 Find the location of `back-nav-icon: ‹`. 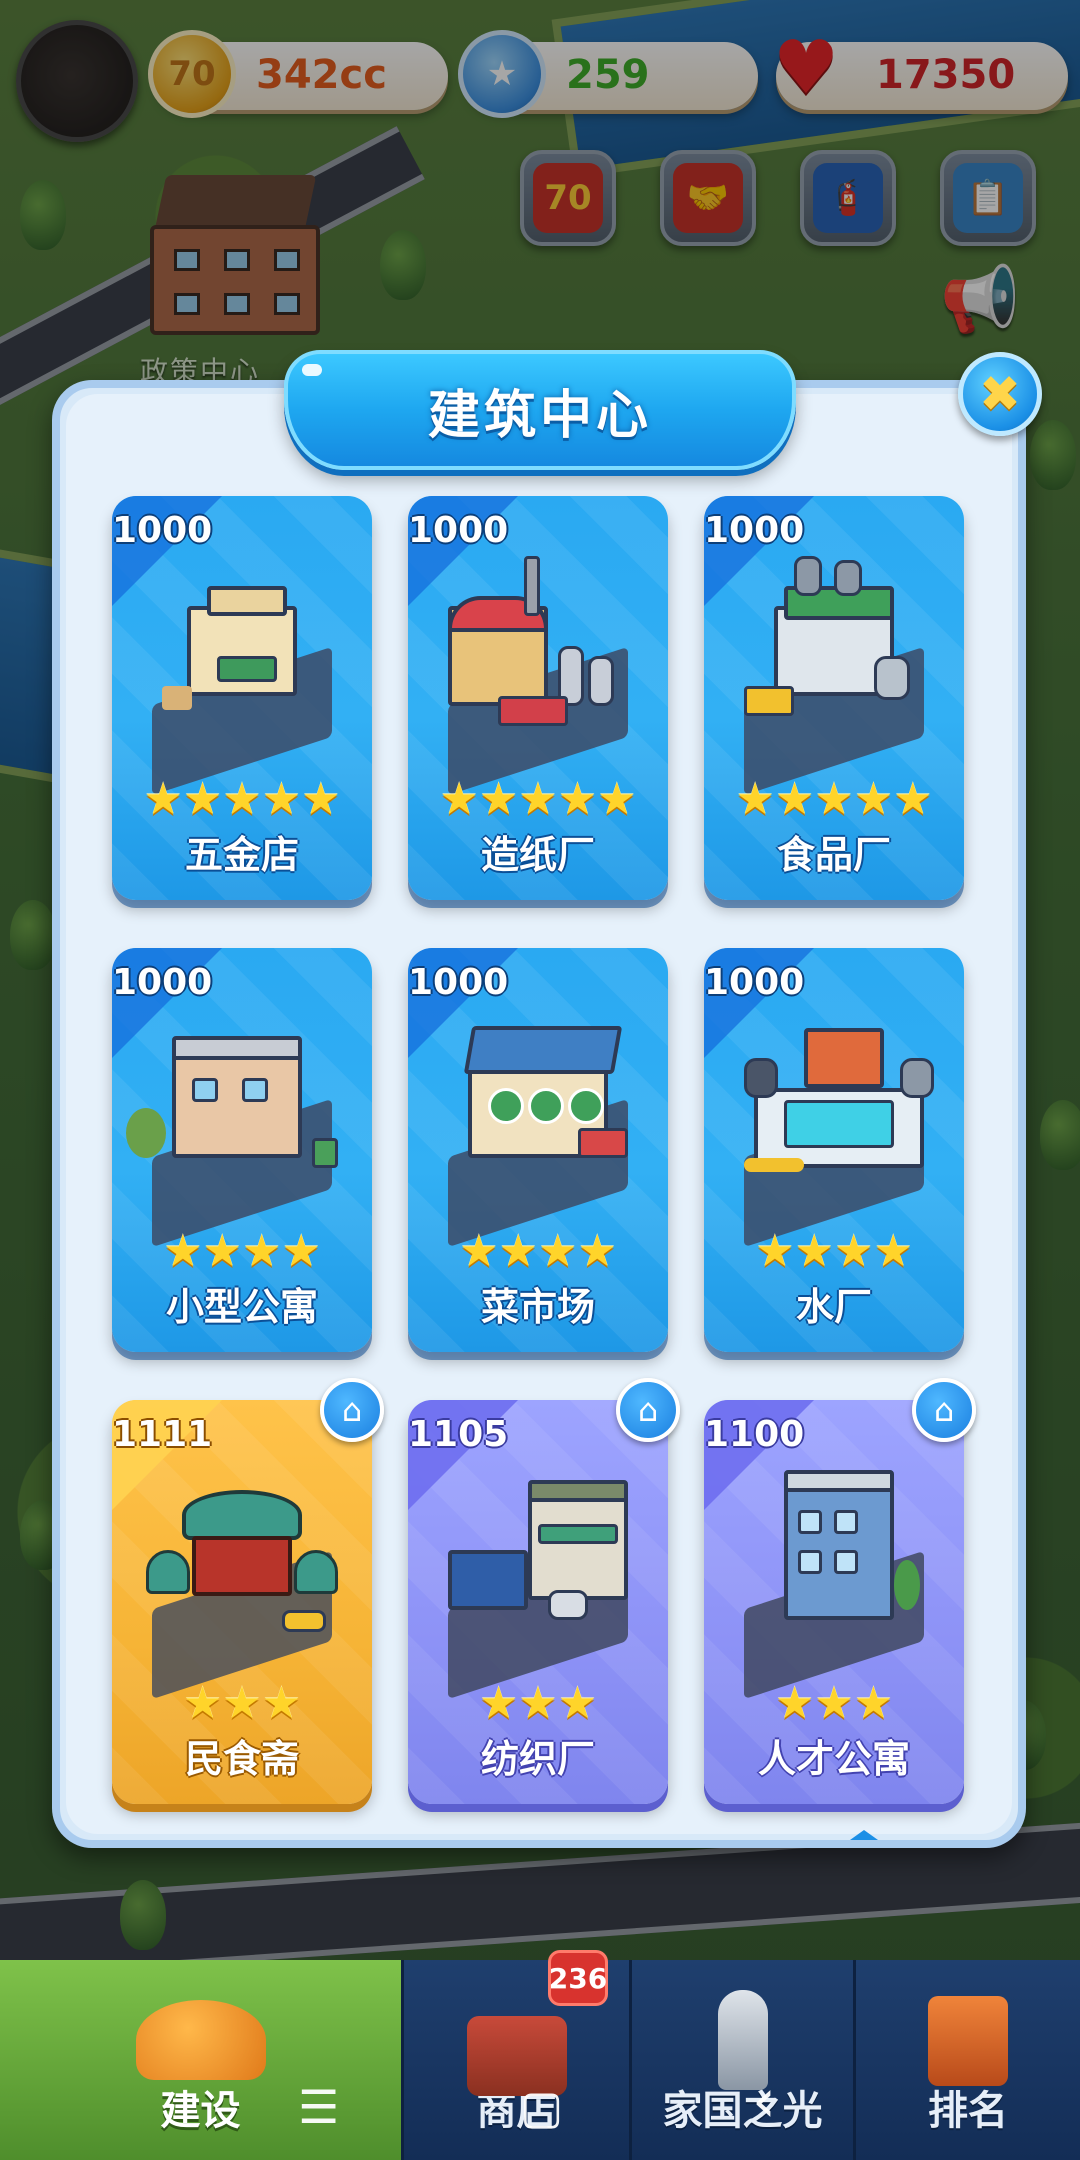

back-nav-icon: ‹ is located at coordinates (764, 2101).